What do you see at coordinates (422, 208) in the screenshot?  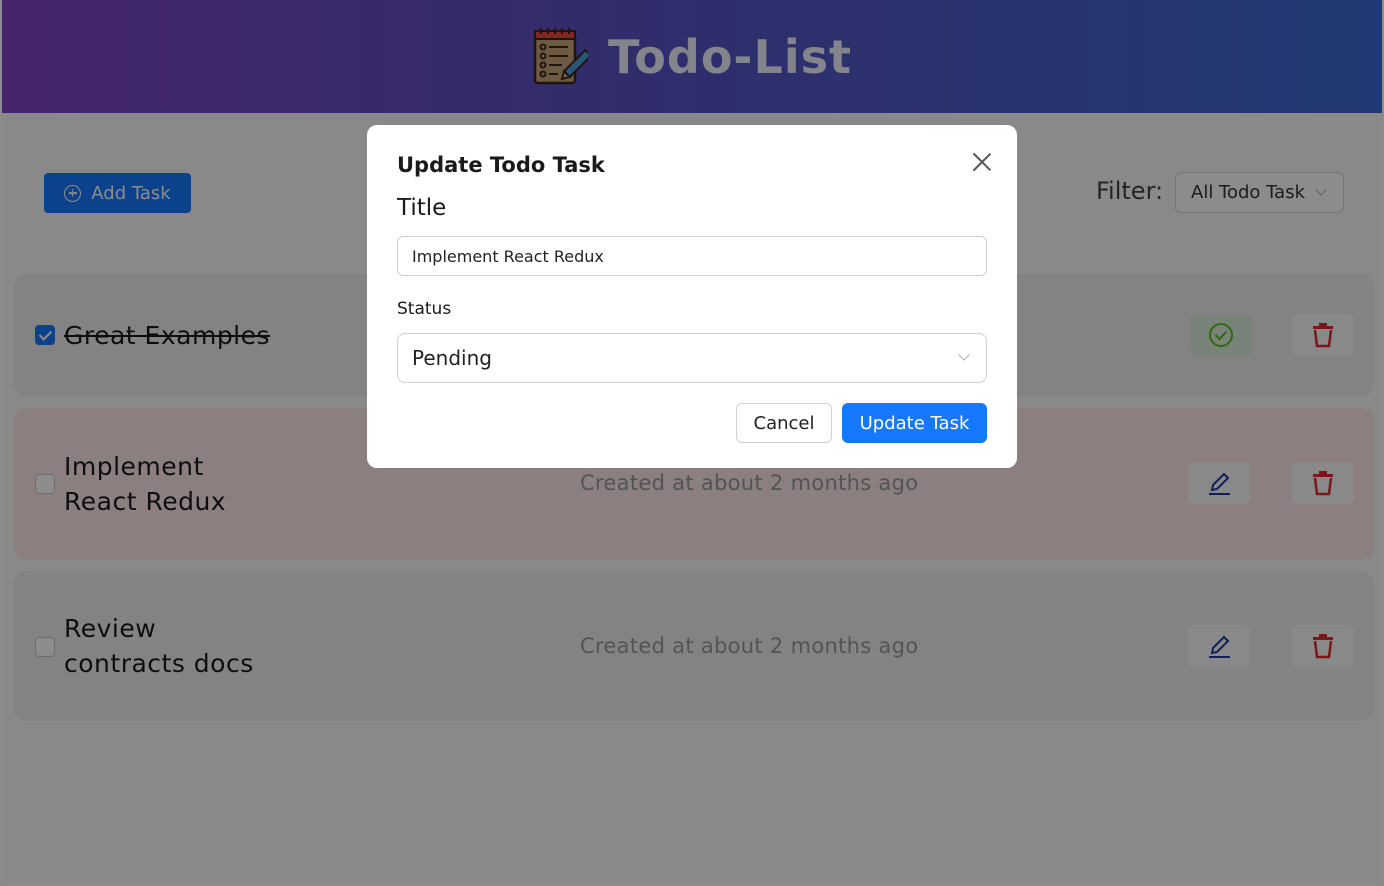 I see `title-label: Title` at bounding box center [422, 208].